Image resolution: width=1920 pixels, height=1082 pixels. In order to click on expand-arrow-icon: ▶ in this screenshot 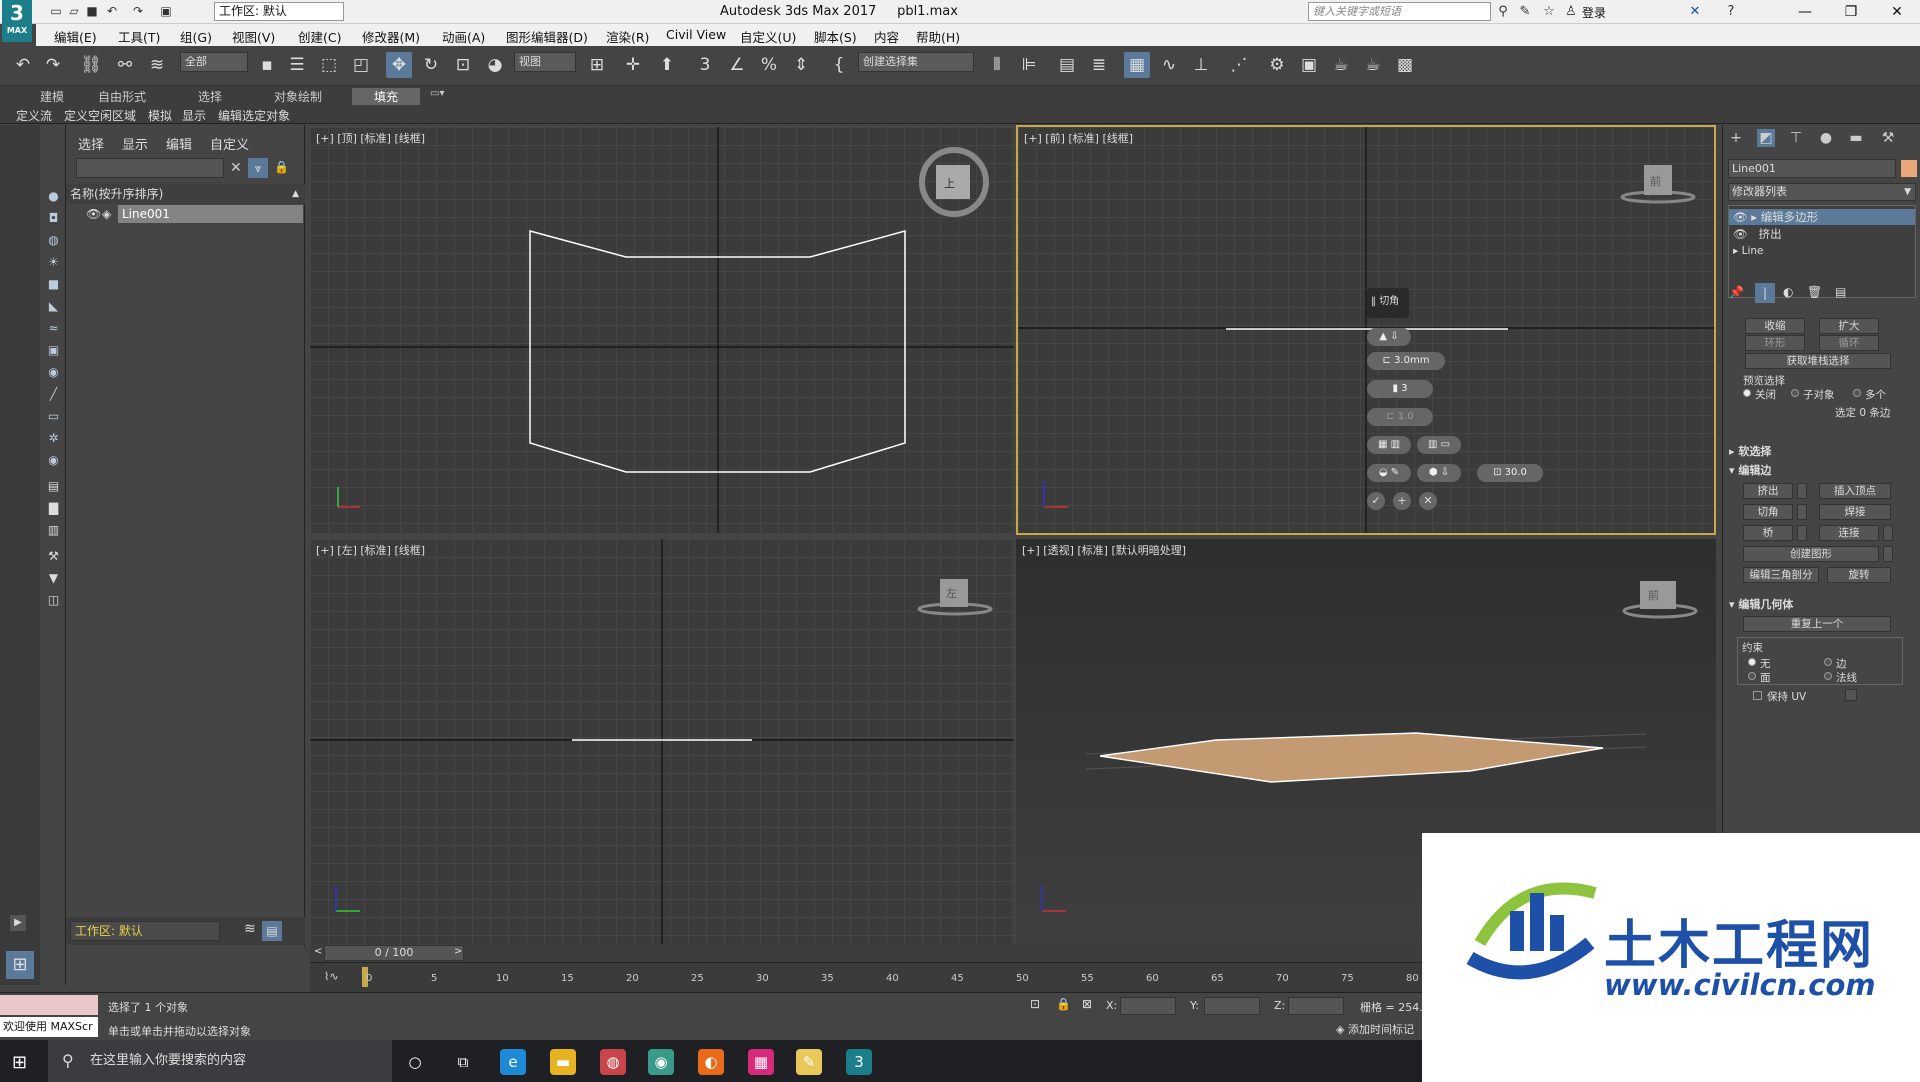, I will do `click(18, 923)`.